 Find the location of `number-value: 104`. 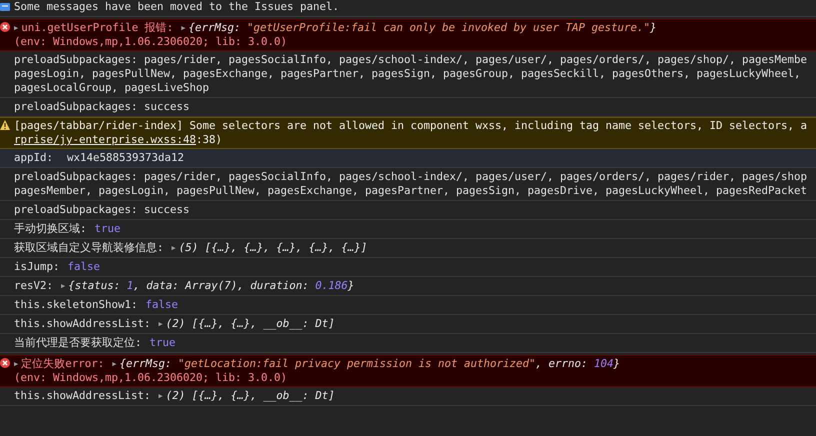

number-value: 104 is located at coordinates (604, 364).